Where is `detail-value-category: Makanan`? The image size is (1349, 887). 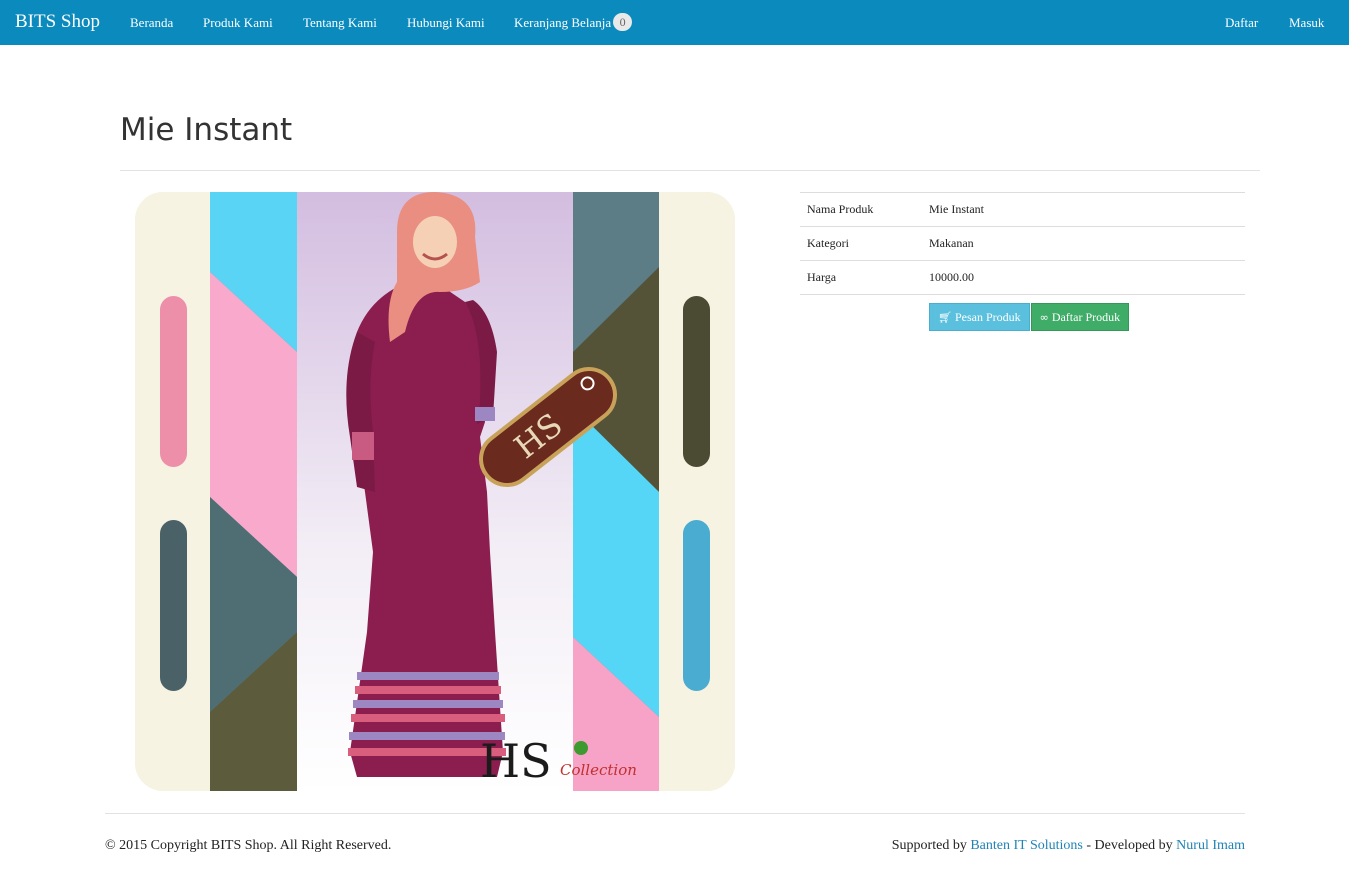
detail-value-category: Makanan is located at coordinates (1083, 243).